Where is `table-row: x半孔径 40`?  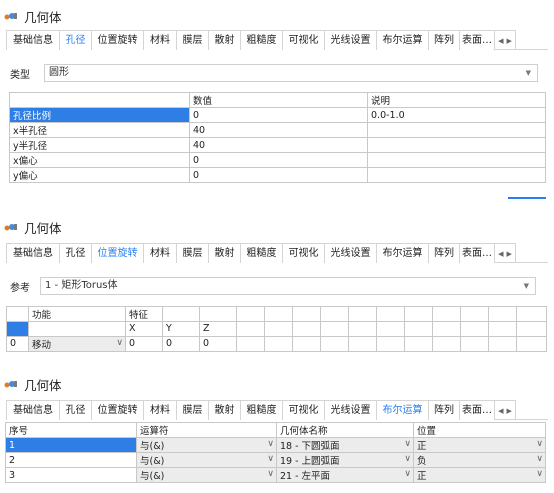 table-row: x半孔径 40 is located at coordinates (277, 130).